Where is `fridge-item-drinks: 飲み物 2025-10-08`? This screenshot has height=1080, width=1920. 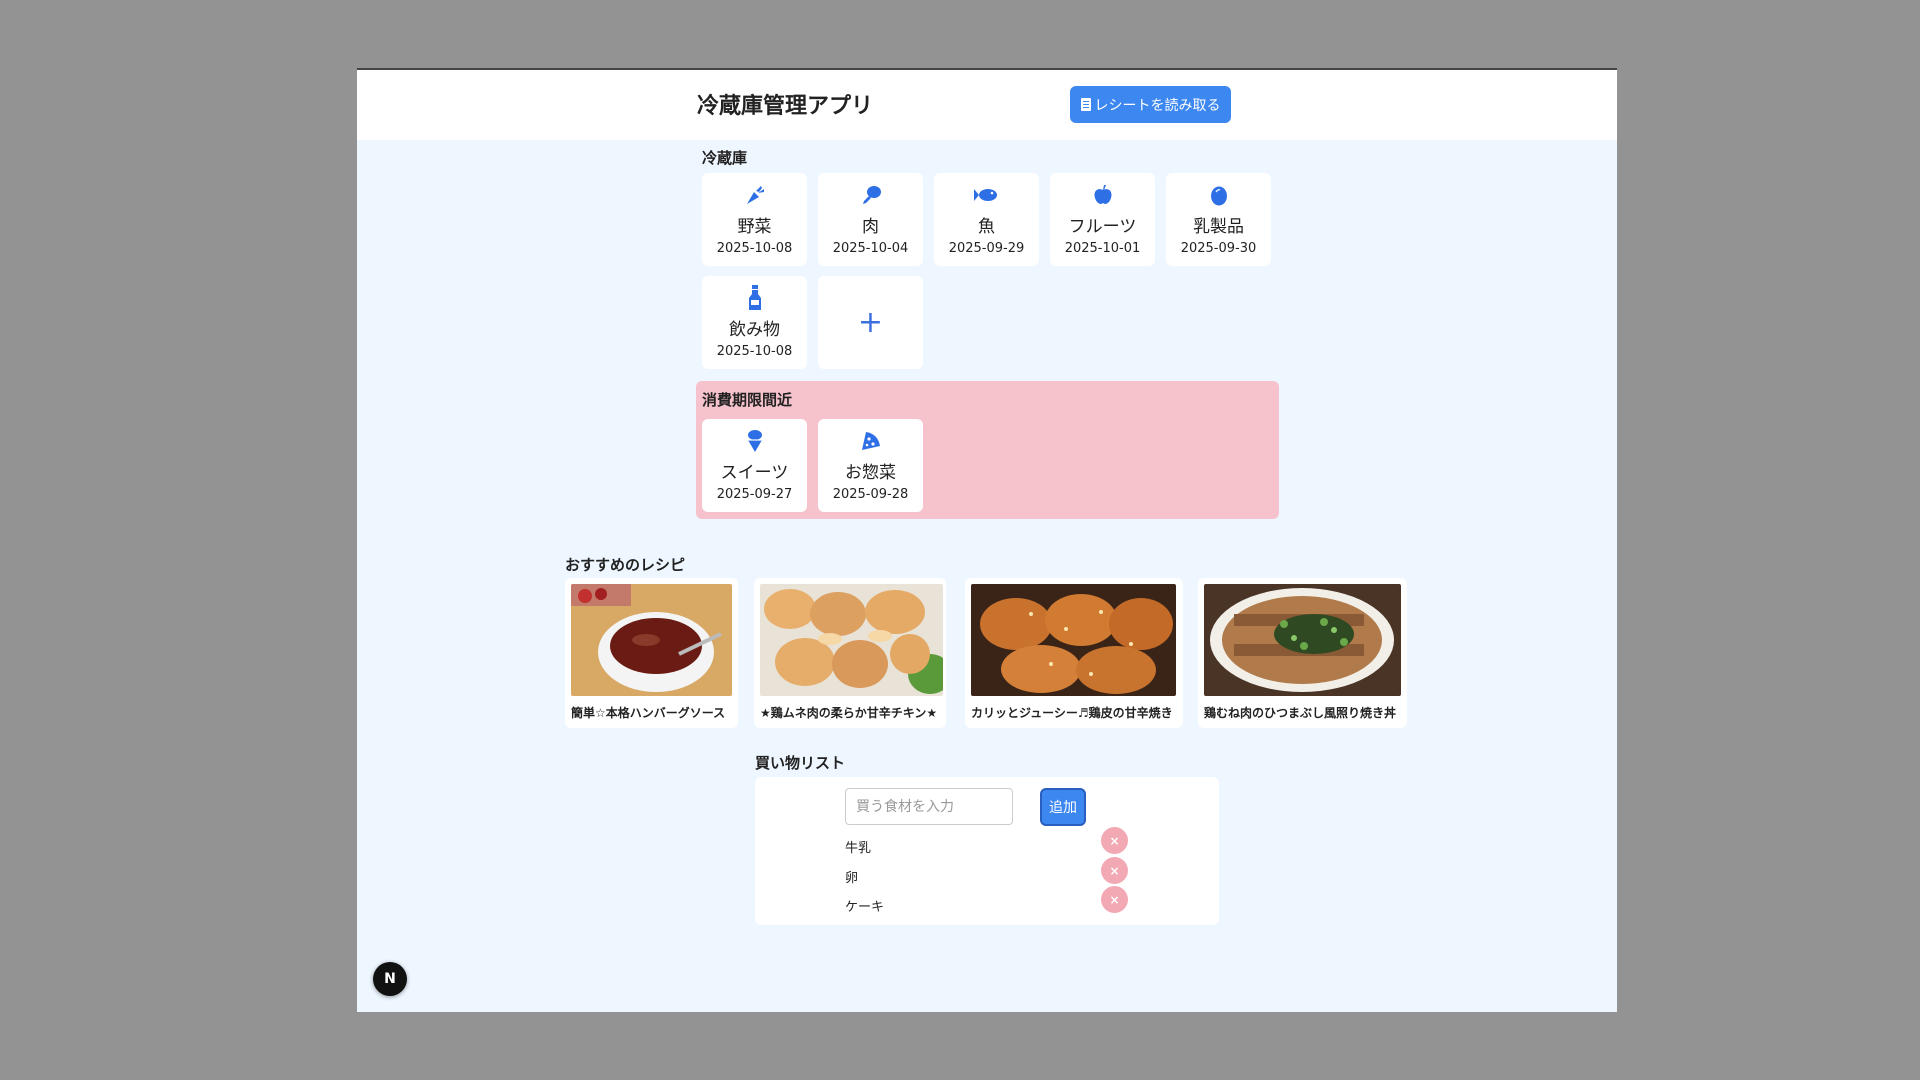 fridge-item-drinks: 飲み物 2025-10-08 is located at coordinates (754, 322).